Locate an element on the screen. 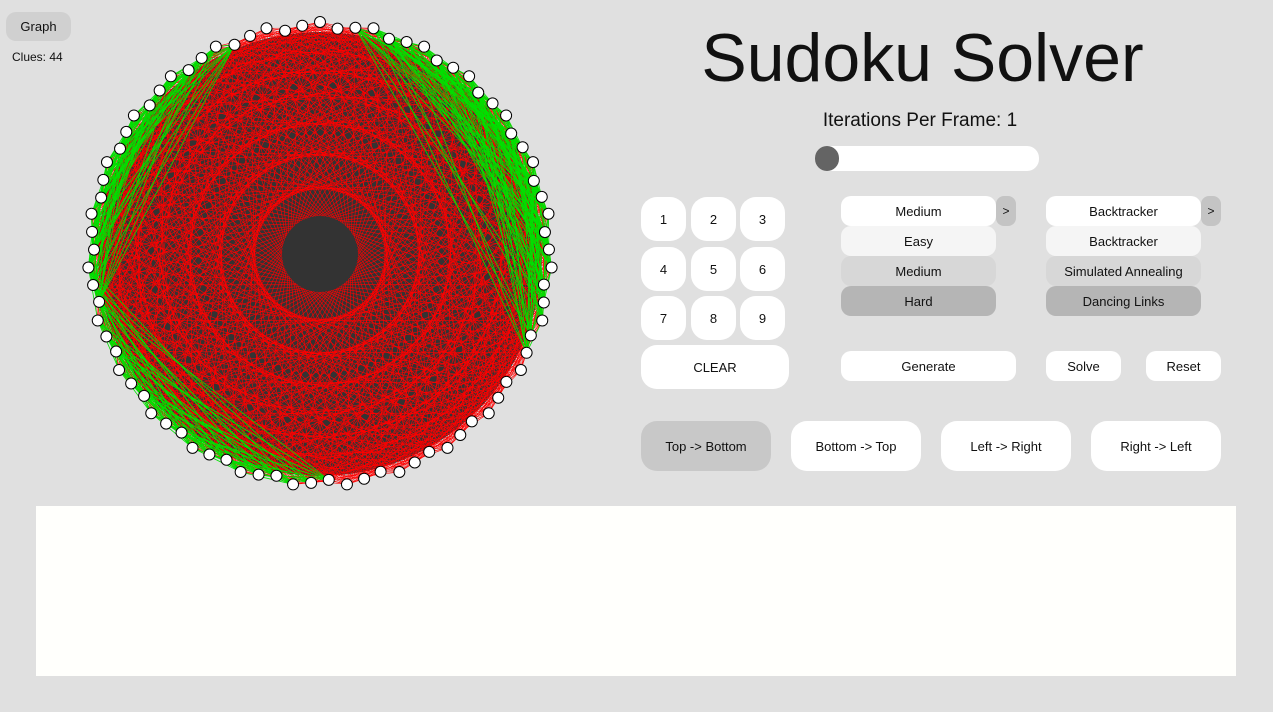 This screenshot has height=712, width=1273. top-to-bottom-button: Top -> Bottom is located at coordinates (706, 446).